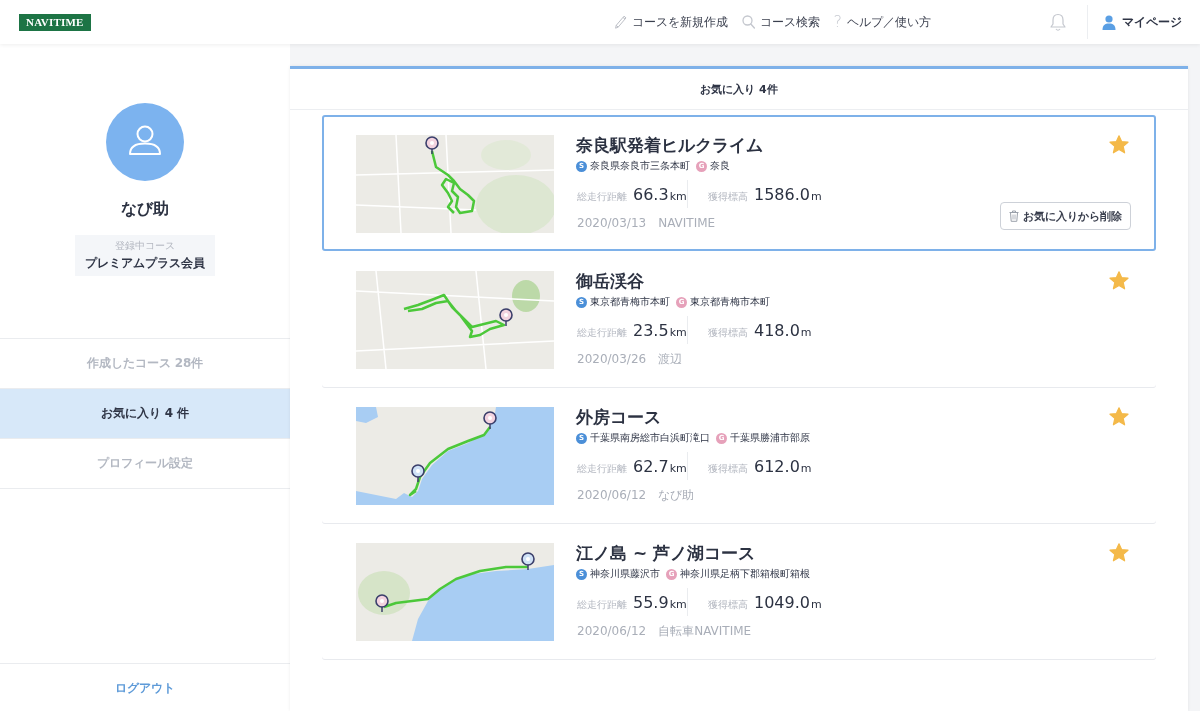 This screenshot has height=711, width=1200. What do you see at coordinates (788, 602) in the screenshot?
I see `elevation-value: 1049.0 m` at bounding box center [788, 602].